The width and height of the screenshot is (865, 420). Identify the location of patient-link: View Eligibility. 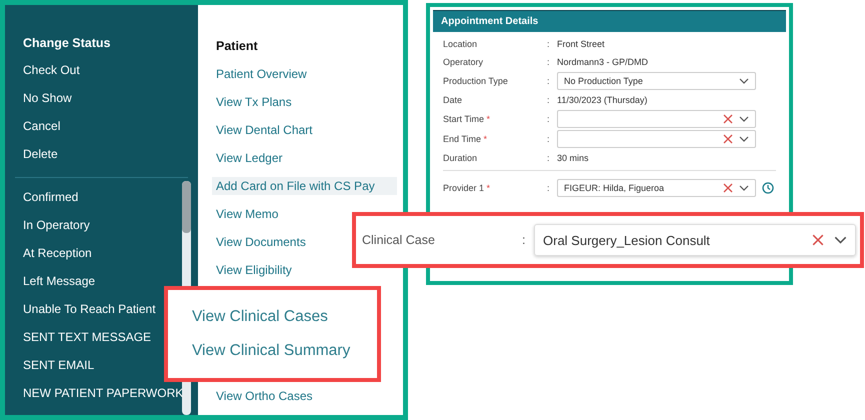
(254, 270).